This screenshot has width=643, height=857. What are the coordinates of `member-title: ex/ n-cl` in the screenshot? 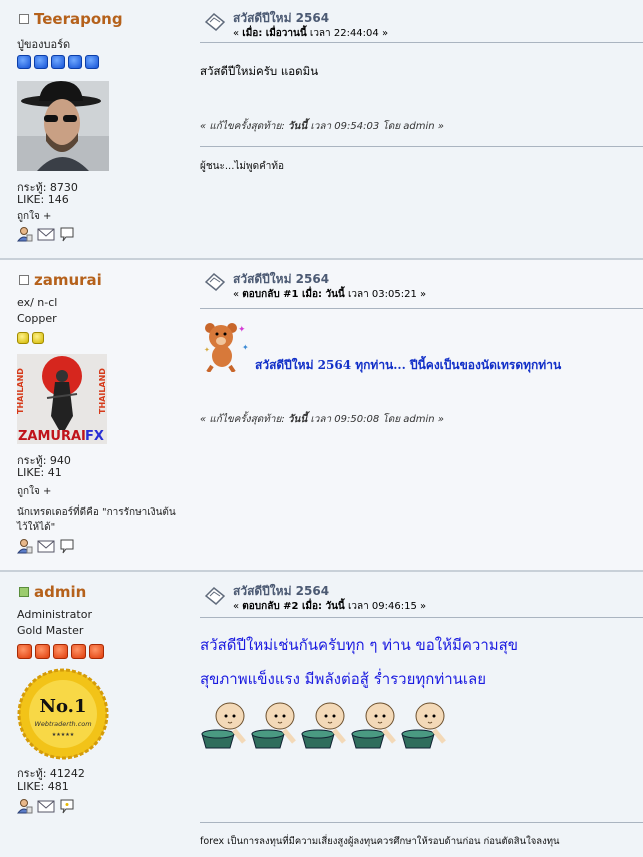 It's located at (37, 302).